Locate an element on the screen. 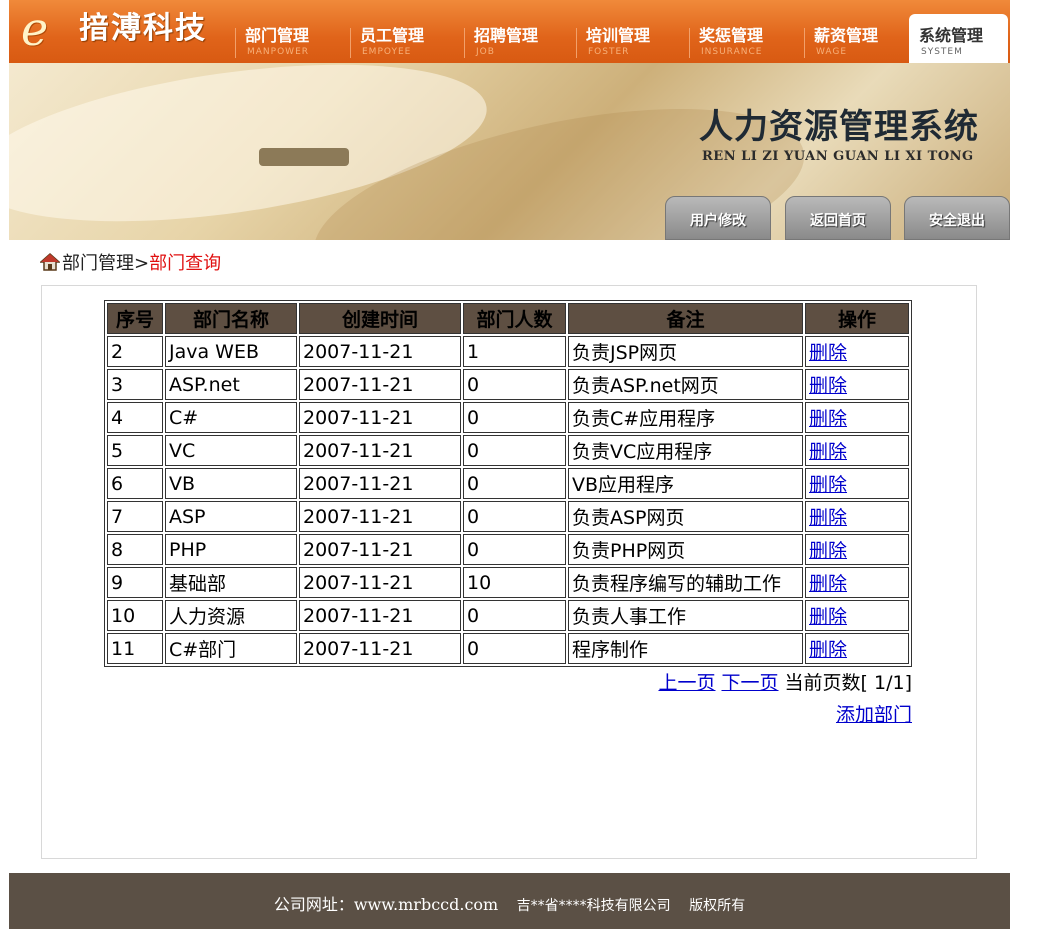 This screenshot has height=938, width=1038. table-cell: 6 is located at coordinates (135, 483).